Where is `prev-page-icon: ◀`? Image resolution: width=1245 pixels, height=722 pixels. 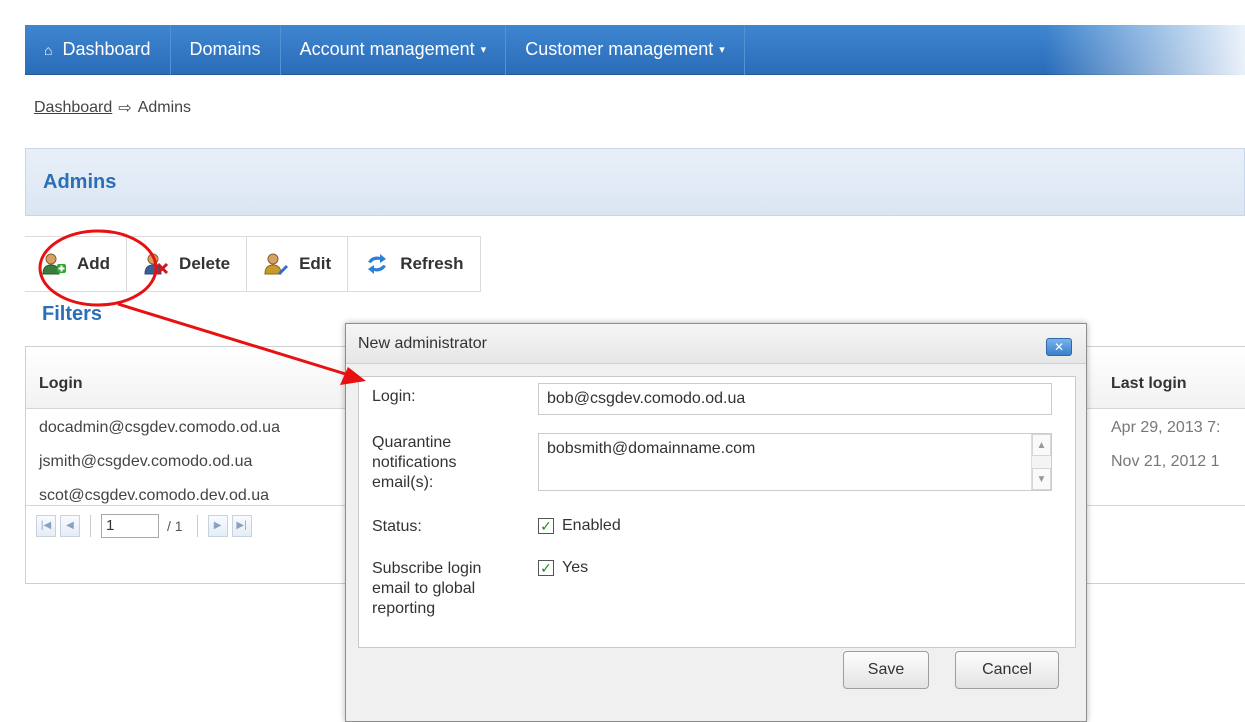 prev-page-icon: ◀ is located at coordinates (70, 525).